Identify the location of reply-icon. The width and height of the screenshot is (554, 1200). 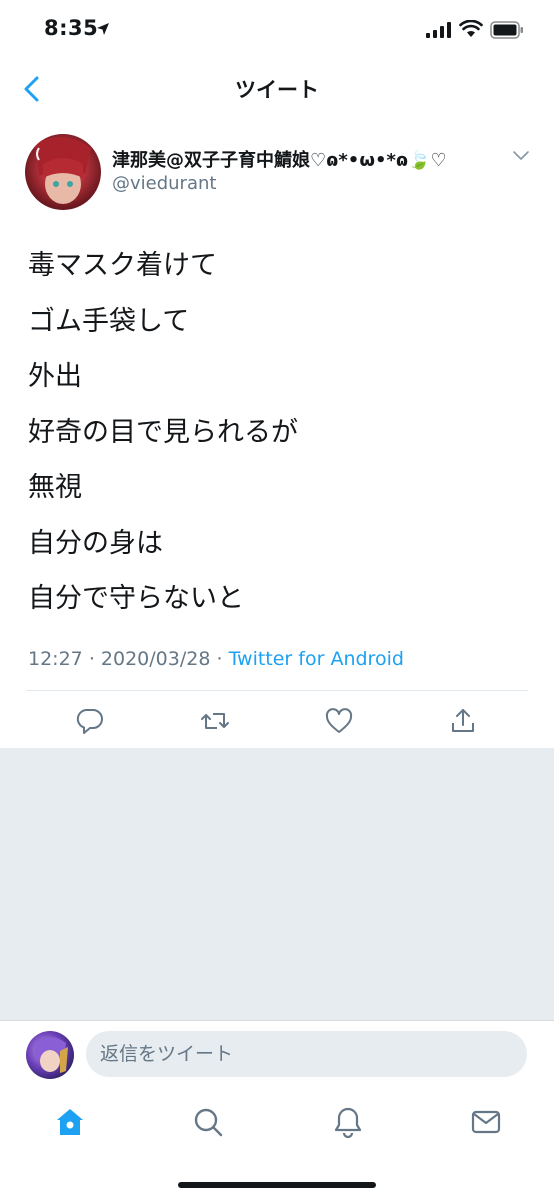
(90, 721).